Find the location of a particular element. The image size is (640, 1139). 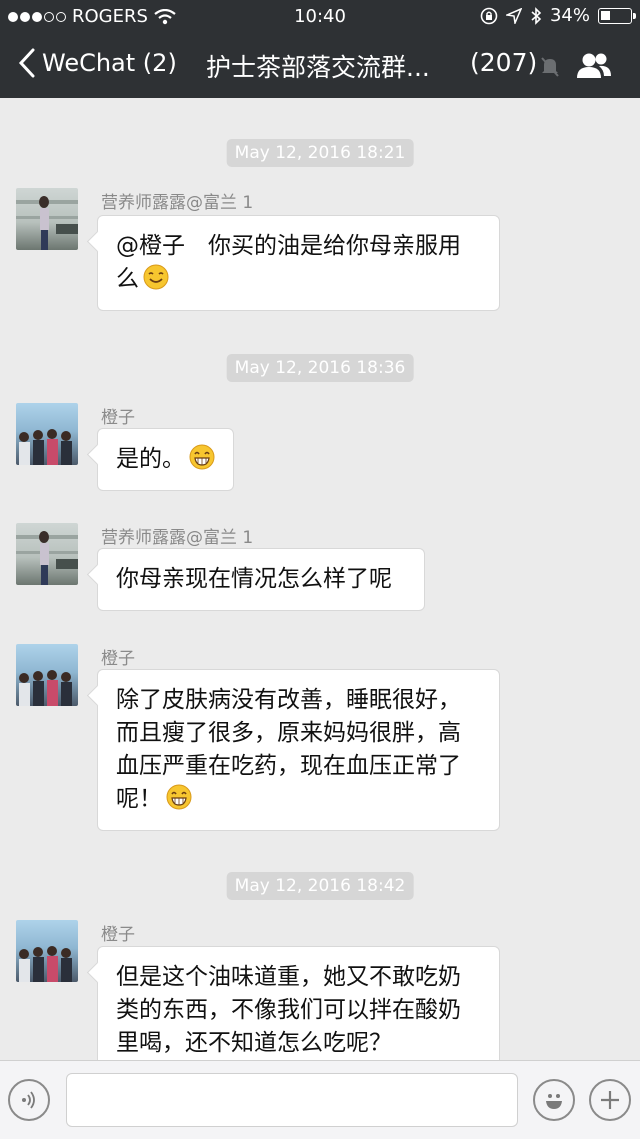

battery-icon is located at coordinates (617, 15).